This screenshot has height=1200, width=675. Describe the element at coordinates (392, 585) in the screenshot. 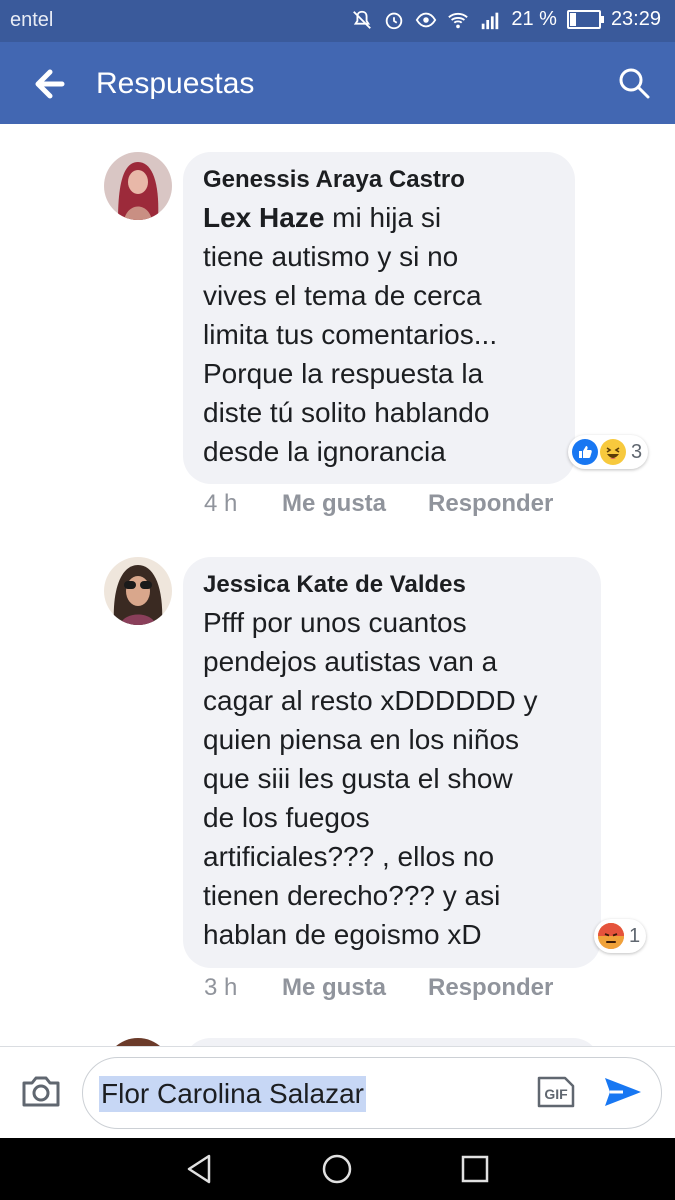

I see `comment-author: Jessica Kate de Valdes` at that location.